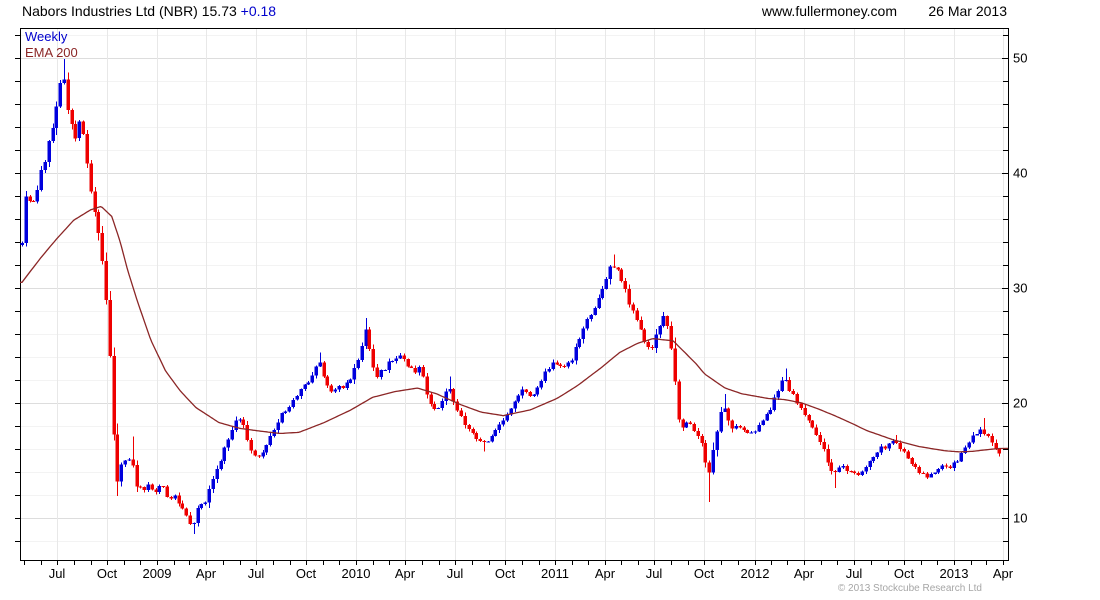  What do you see at coordinates (654, 573) in the screenshot?
I see `x-axis-label: Jul` at bounding box center [654, 573].